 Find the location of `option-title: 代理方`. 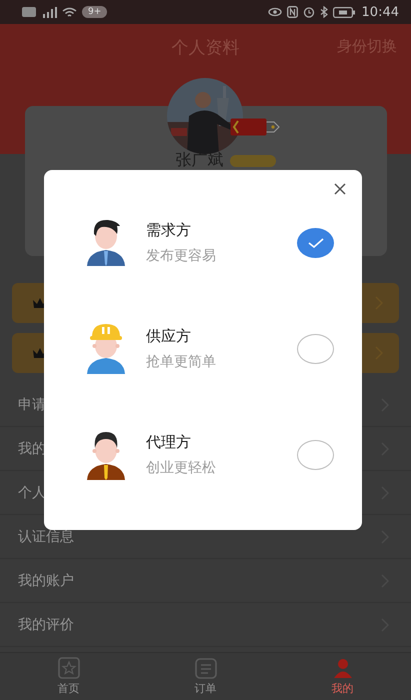

option-title: 代理方 is located at coordinates (169, 442).